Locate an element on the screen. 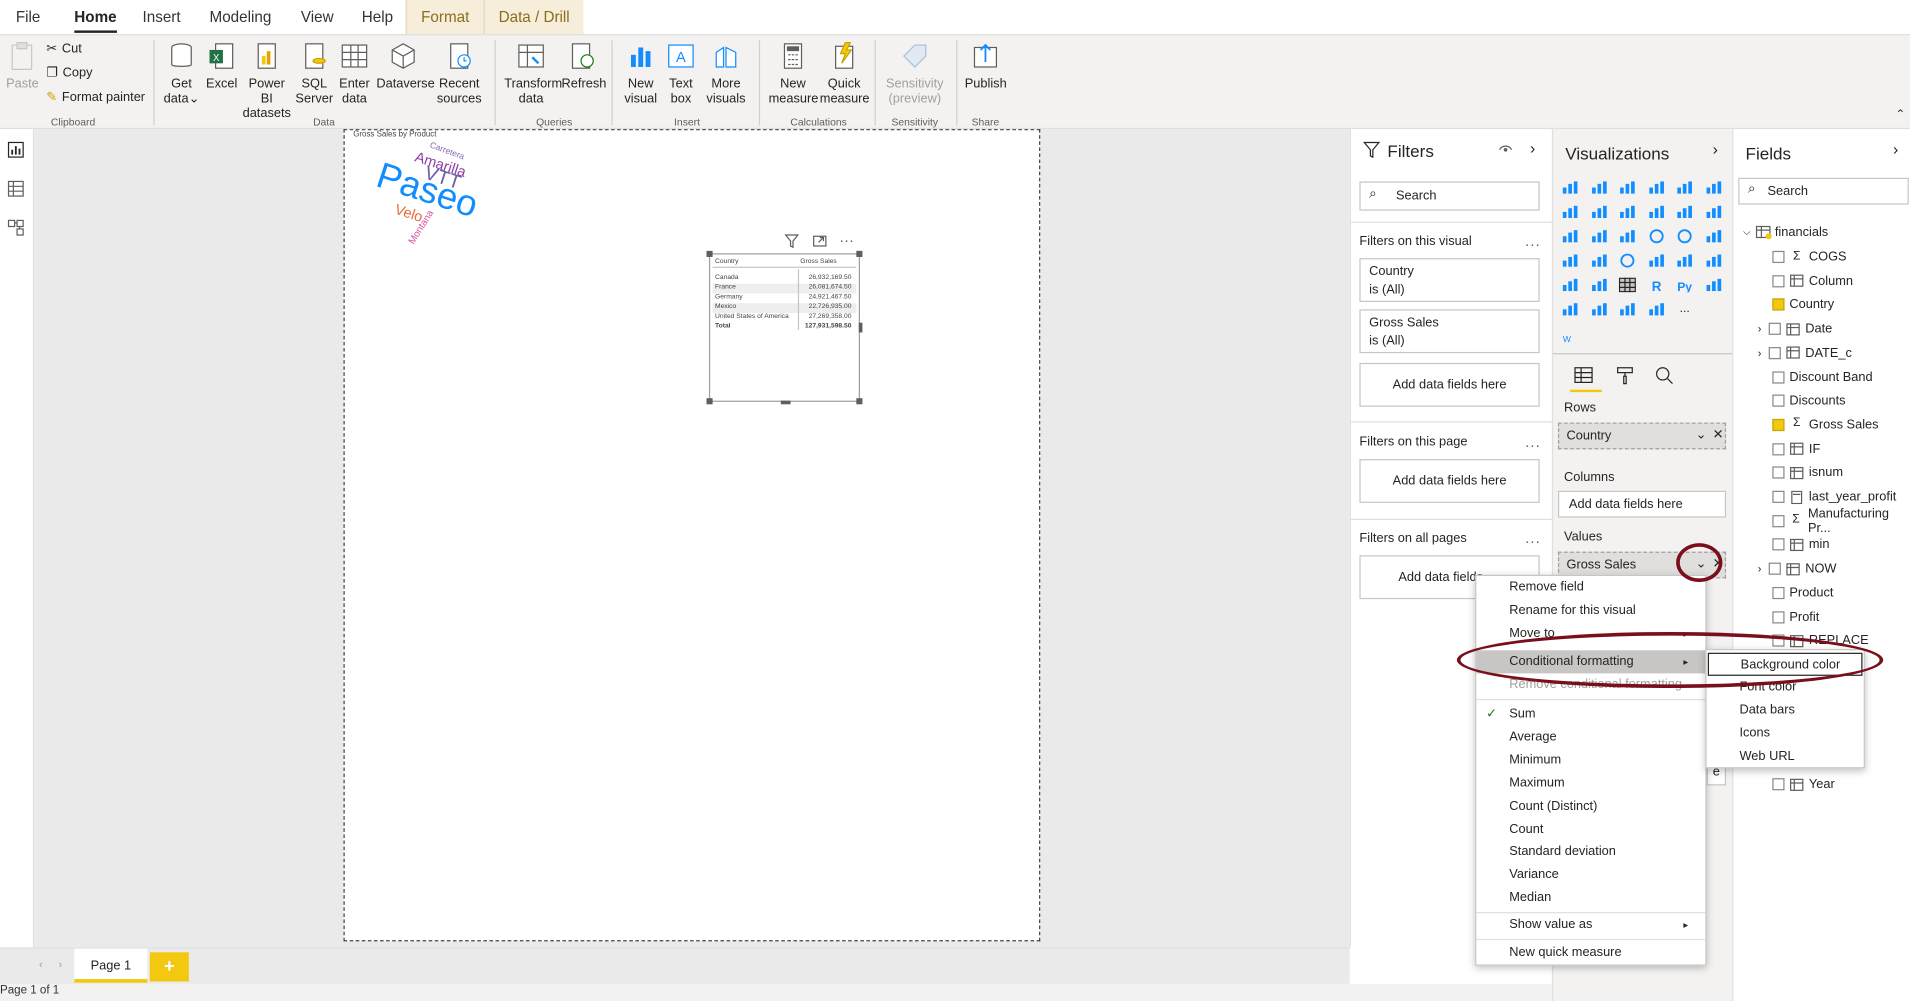  rows-field-pill: Country ⌄ ✕ is located at coordinates (1642, 436).